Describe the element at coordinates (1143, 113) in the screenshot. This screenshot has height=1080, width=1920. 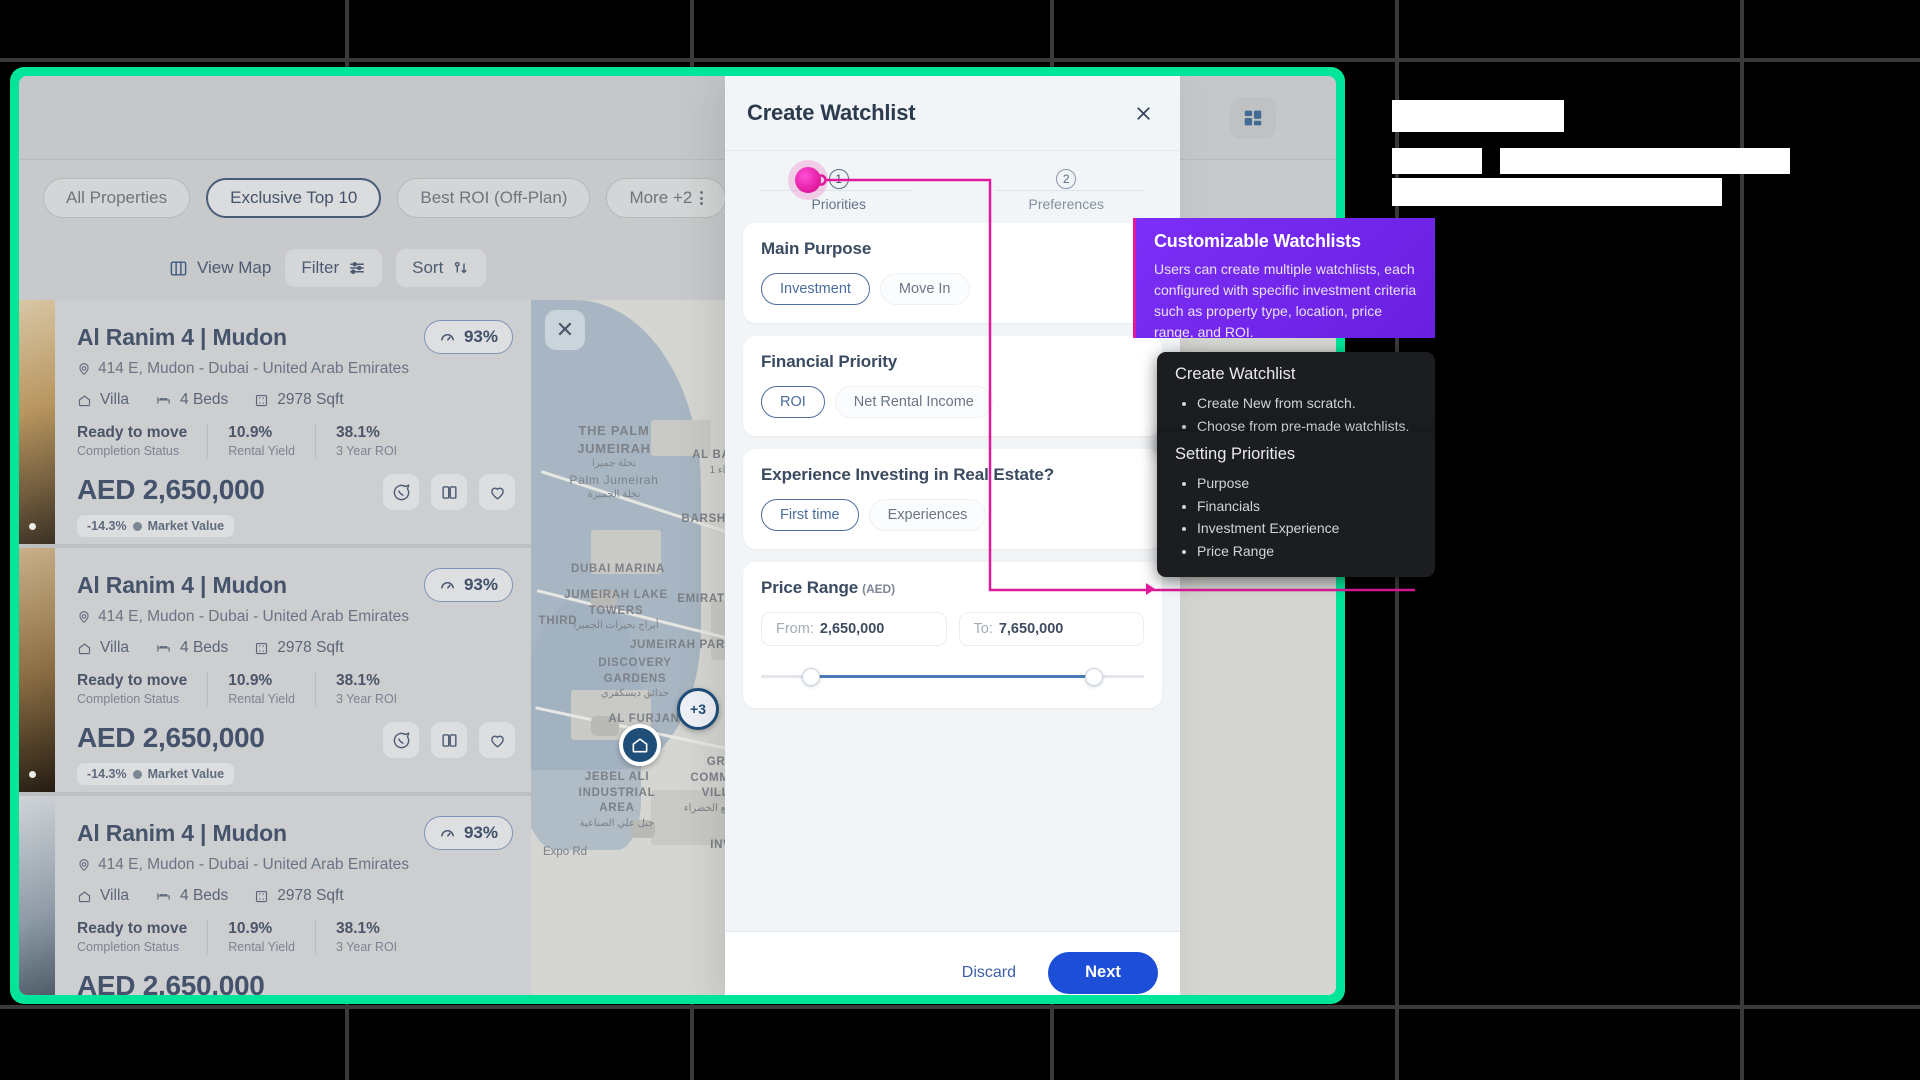
I see `close-icon` at that location.